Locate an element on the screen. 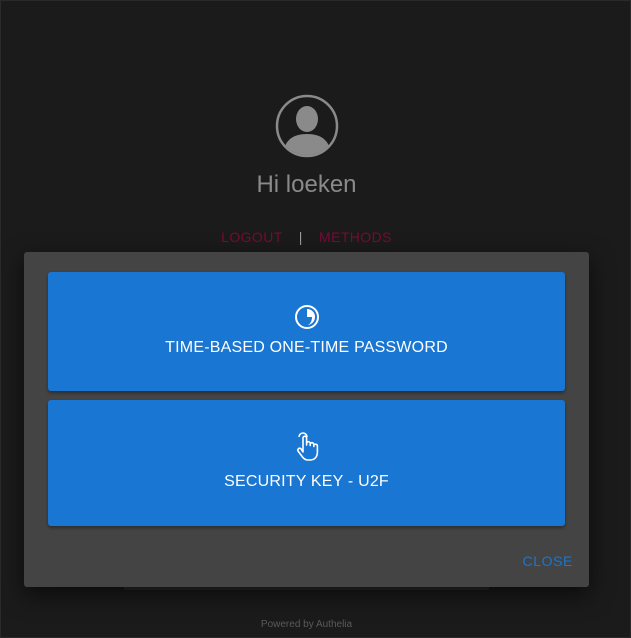 The height and width of the screenshot is (638, 631). totp-method-label: TIME-BASED ONE-TIME PASSWORD is located at coordinates (306, 347).